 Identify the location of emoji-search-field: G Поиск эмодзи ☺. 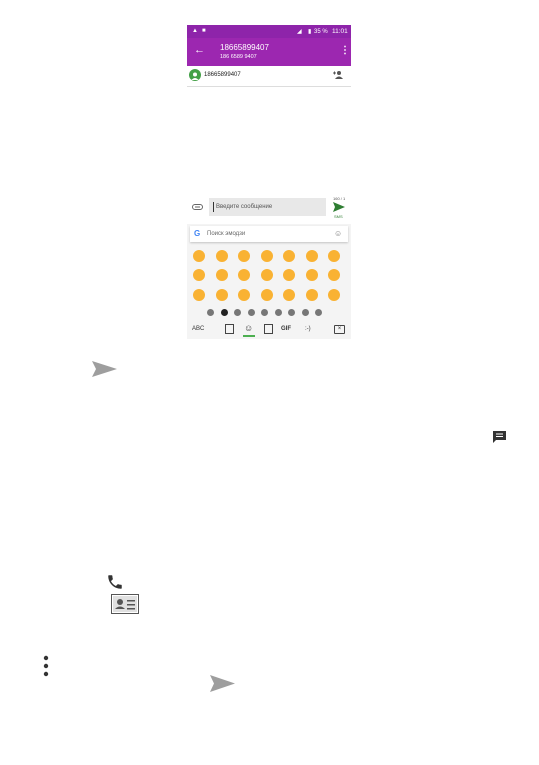
(269, 234).